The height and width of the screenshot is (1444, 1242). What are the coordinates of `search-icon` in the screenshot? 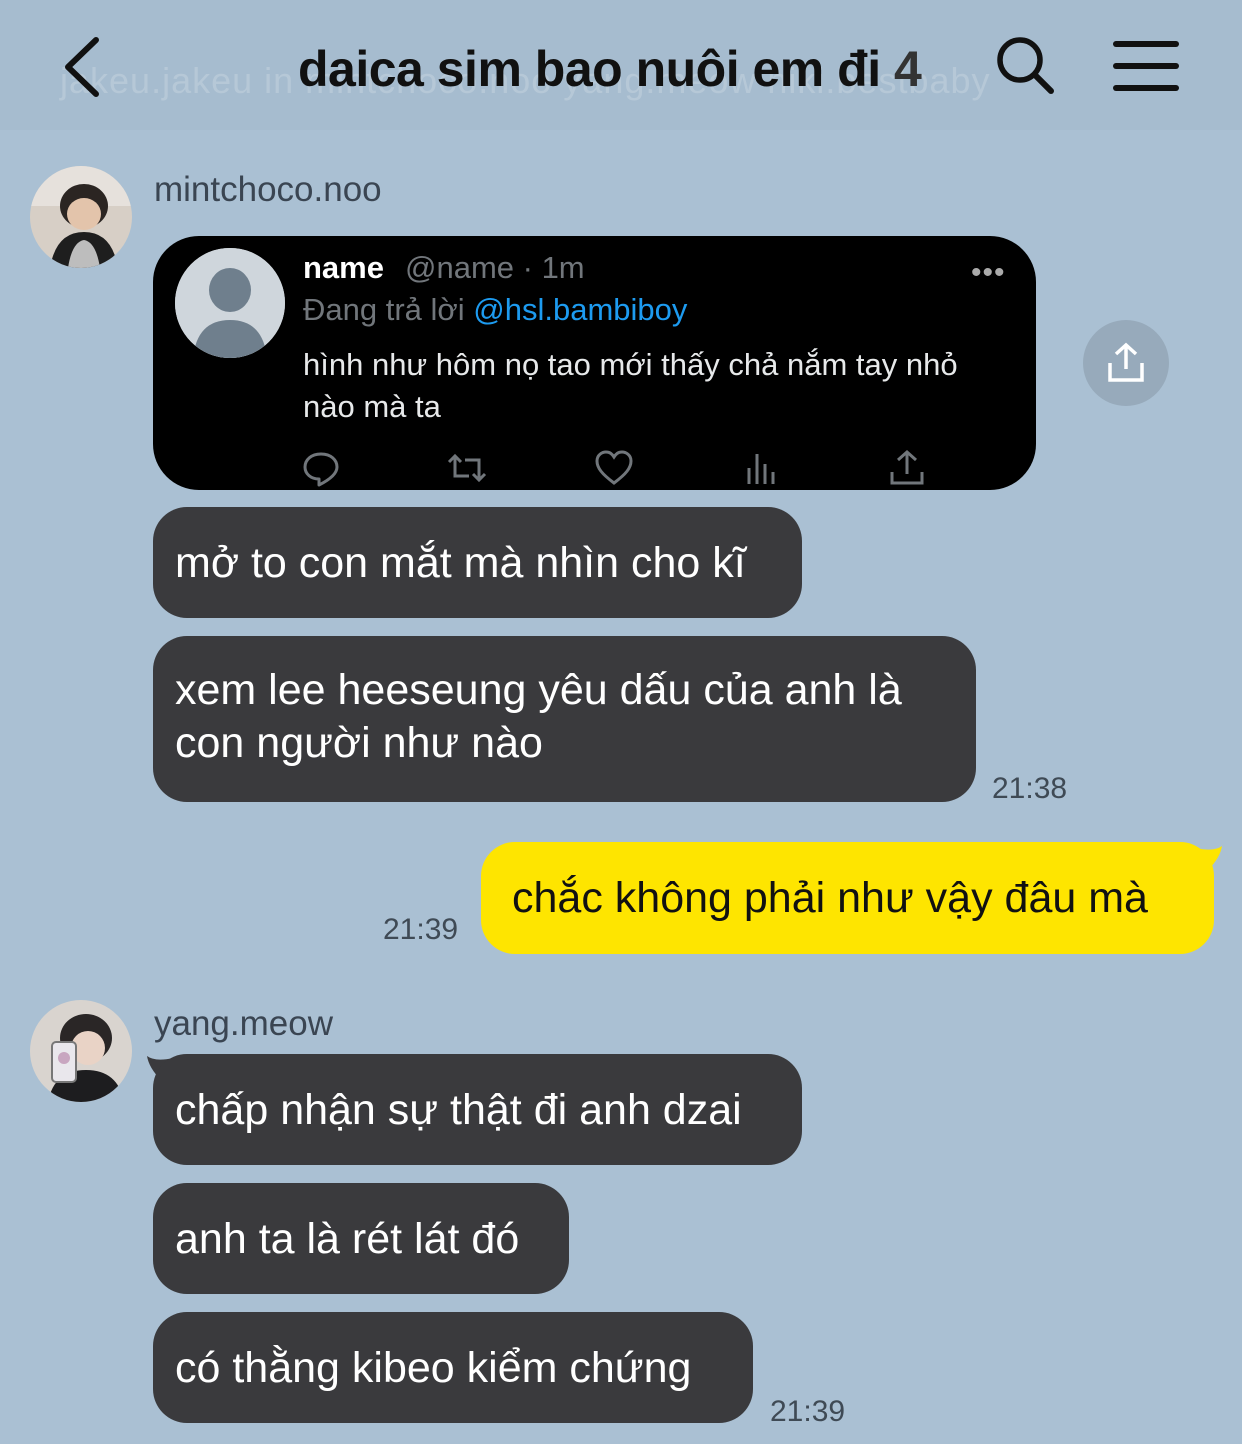 It's located at (1025, 65).